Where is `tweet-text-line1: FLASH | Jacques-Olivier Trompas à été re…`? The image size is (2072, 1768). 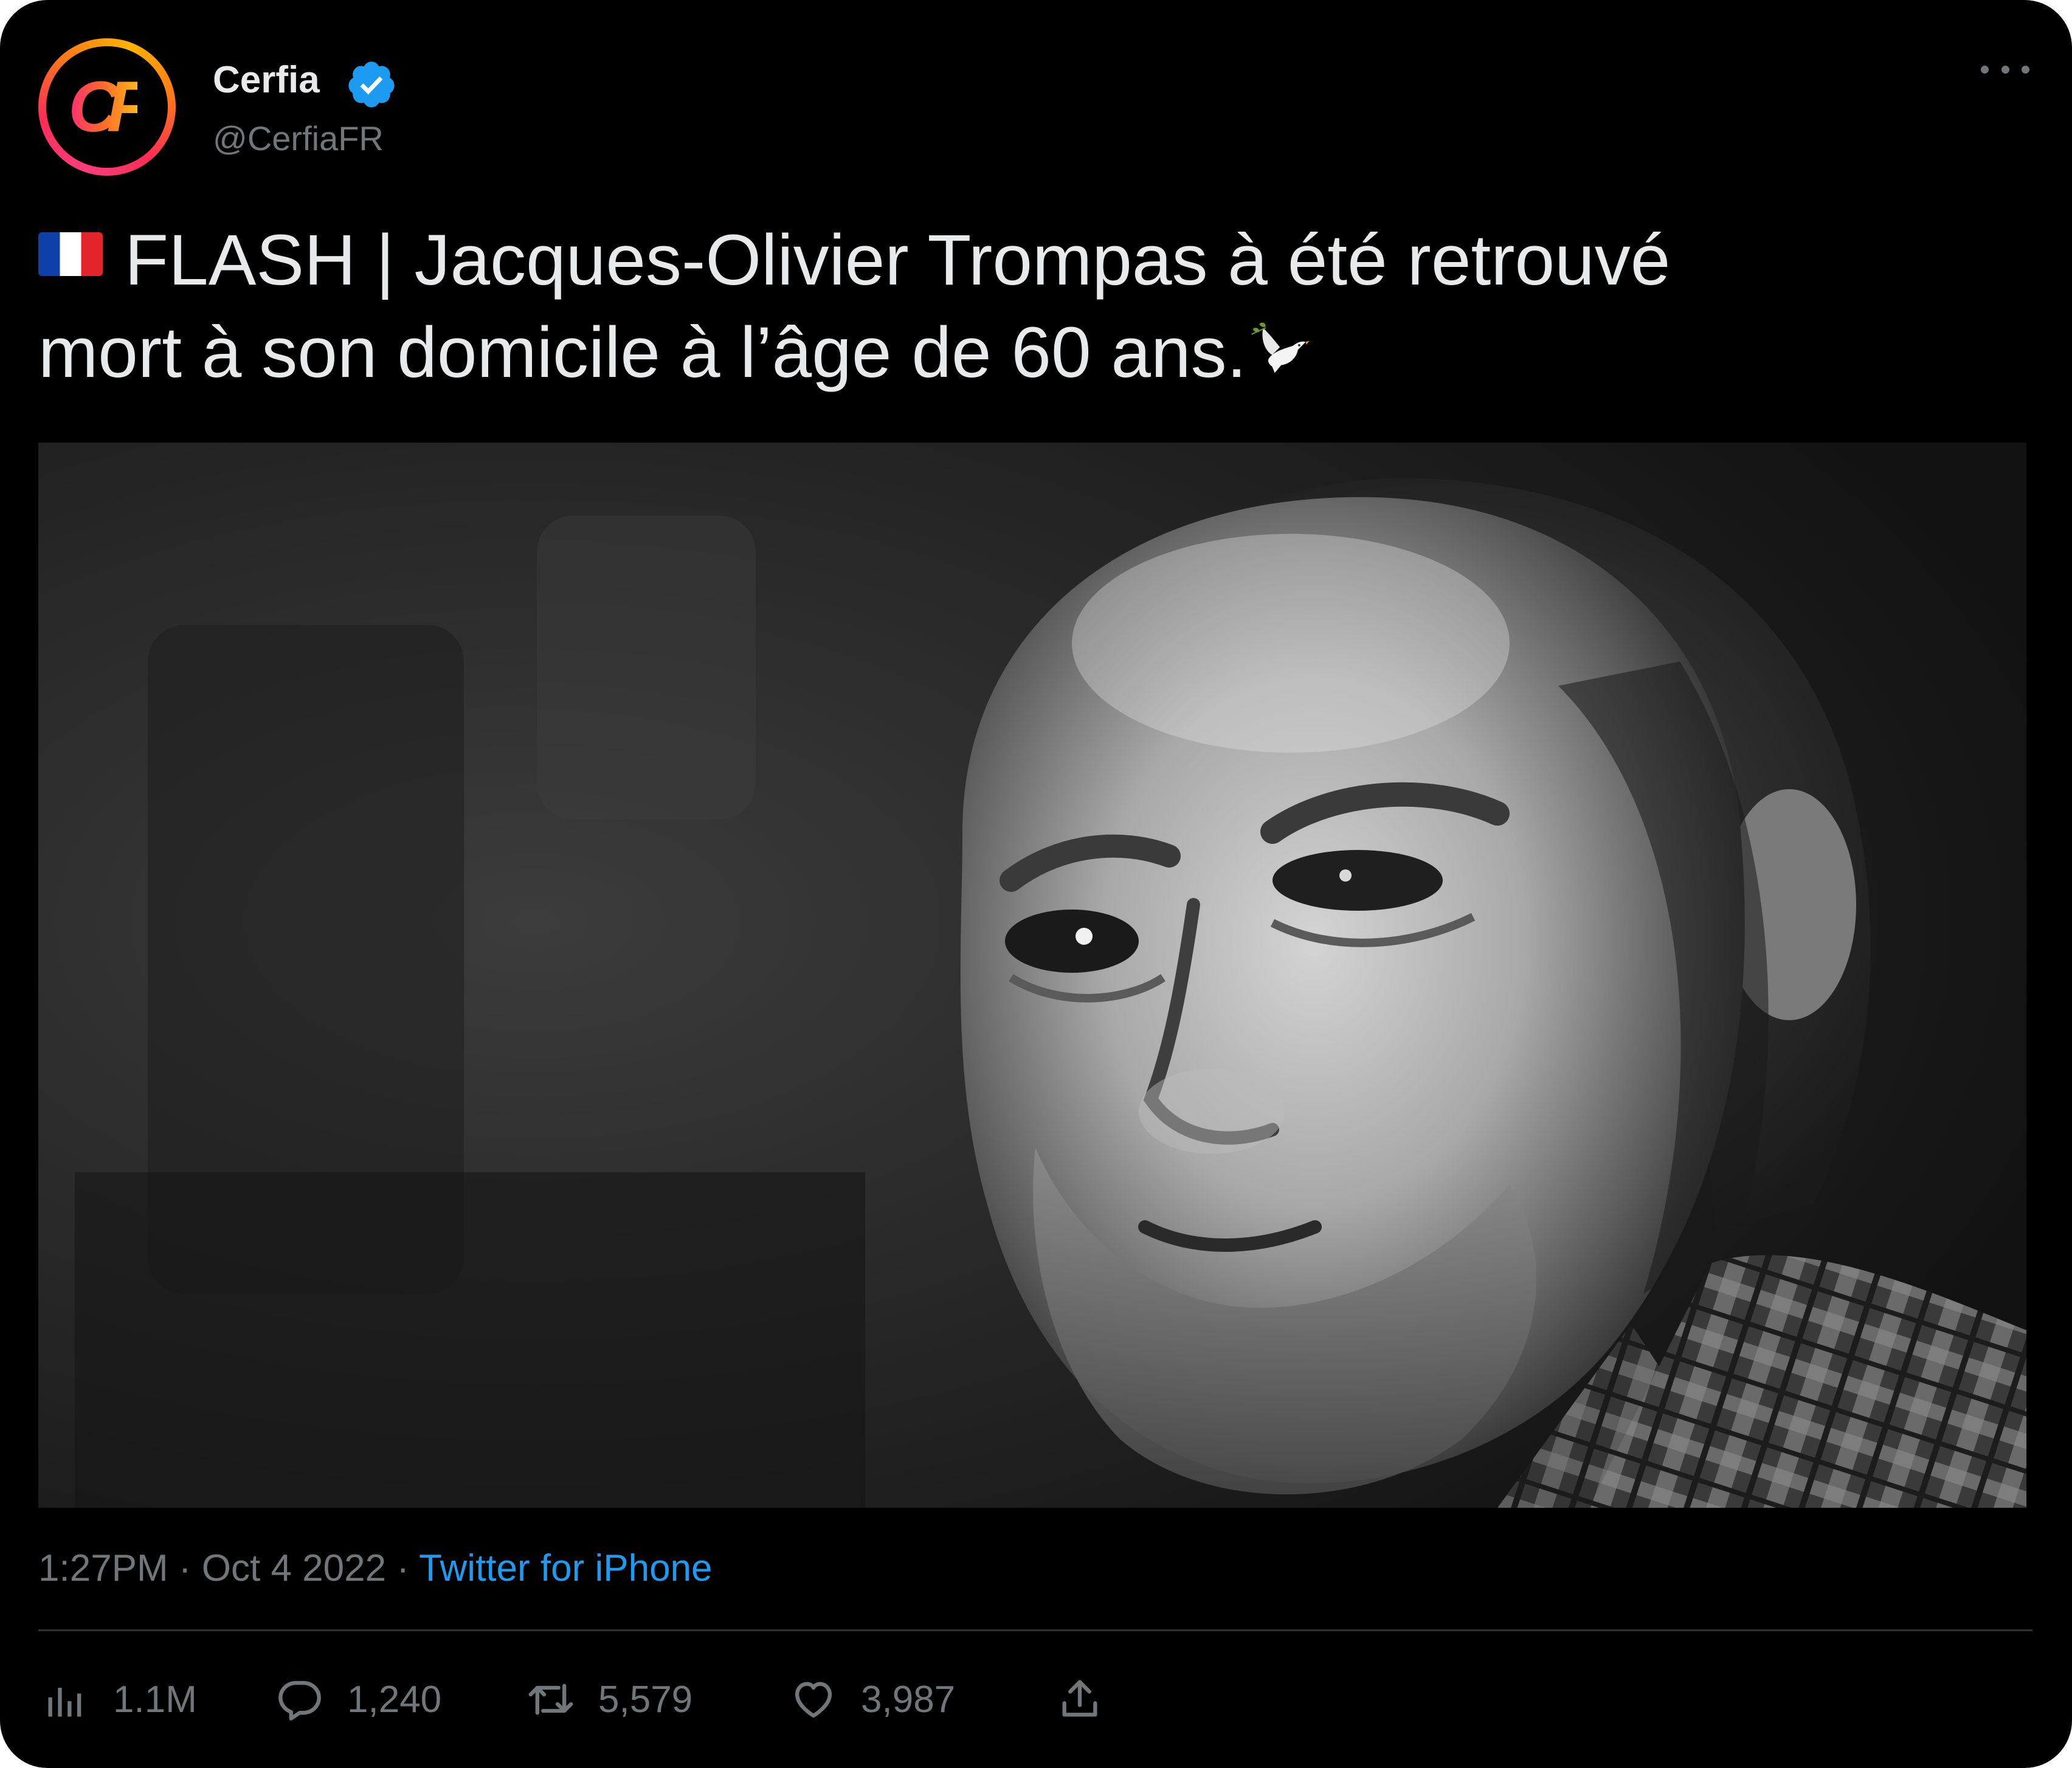 tweet-text-line1: FLASH | Jacques-Olivier Trompas à été re… is located at coordinates (898, 260).